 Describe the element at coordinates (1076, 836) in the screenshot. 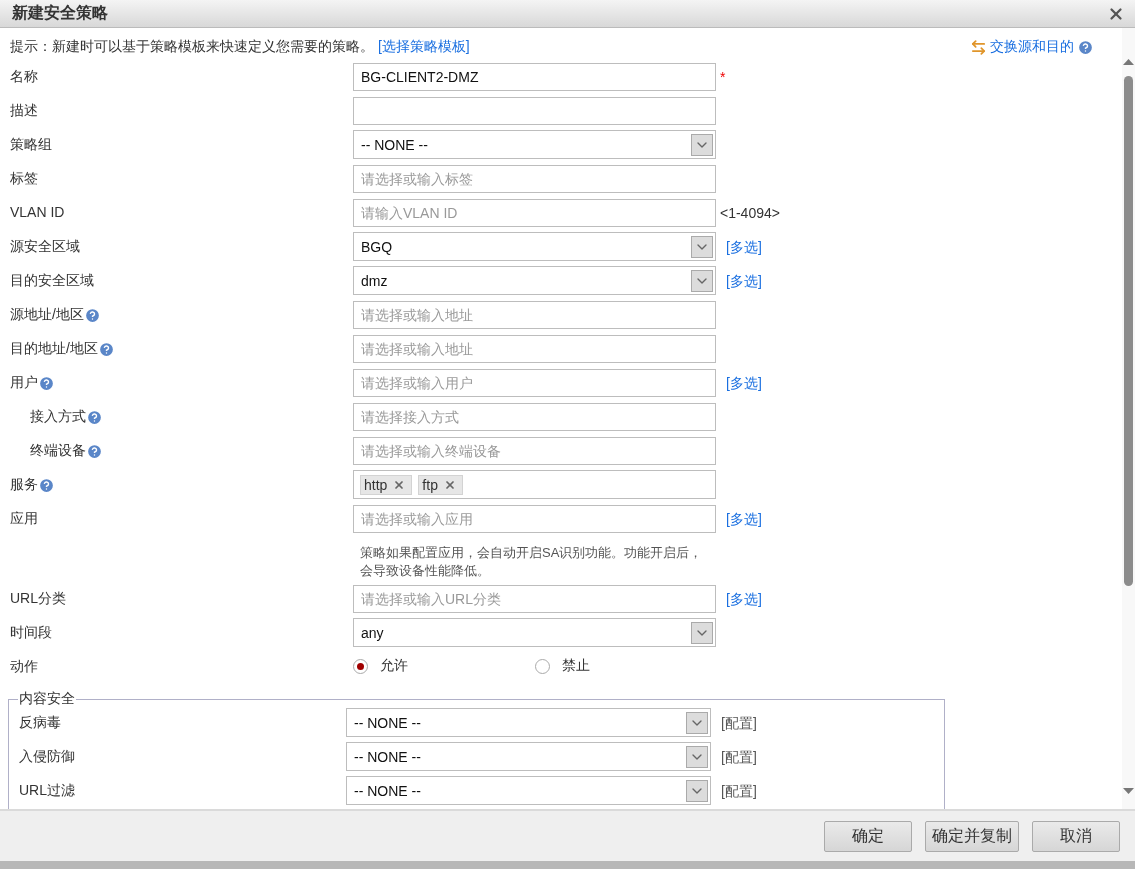

I see `dialog-button: 取消` at that location.